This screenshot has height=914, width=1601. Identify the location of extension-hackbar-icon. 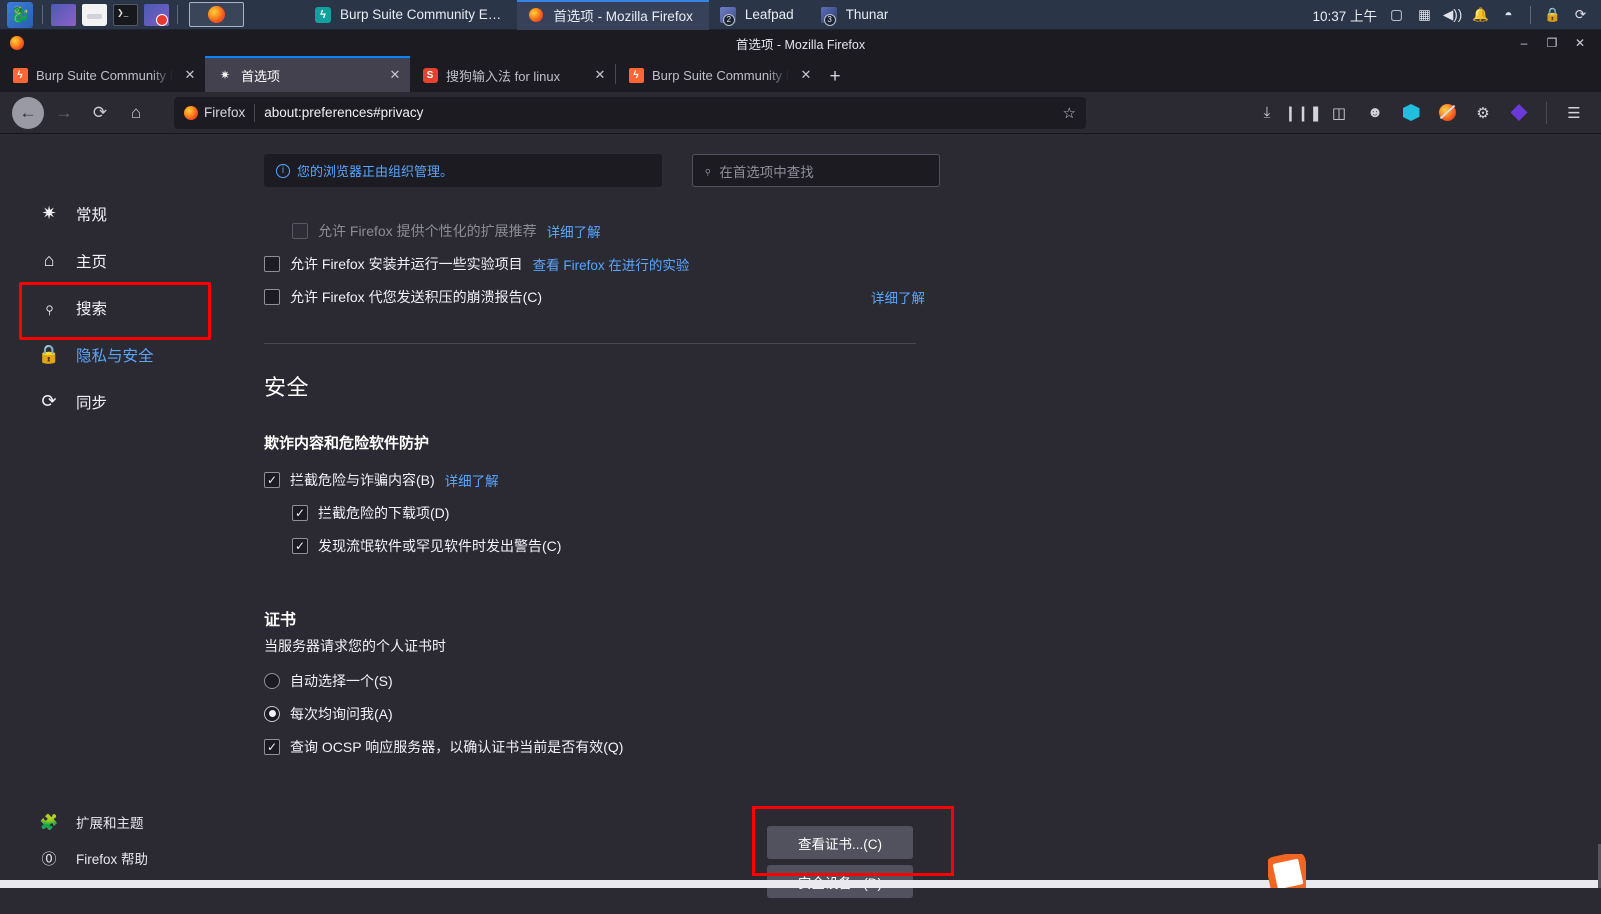
(1411, 113).